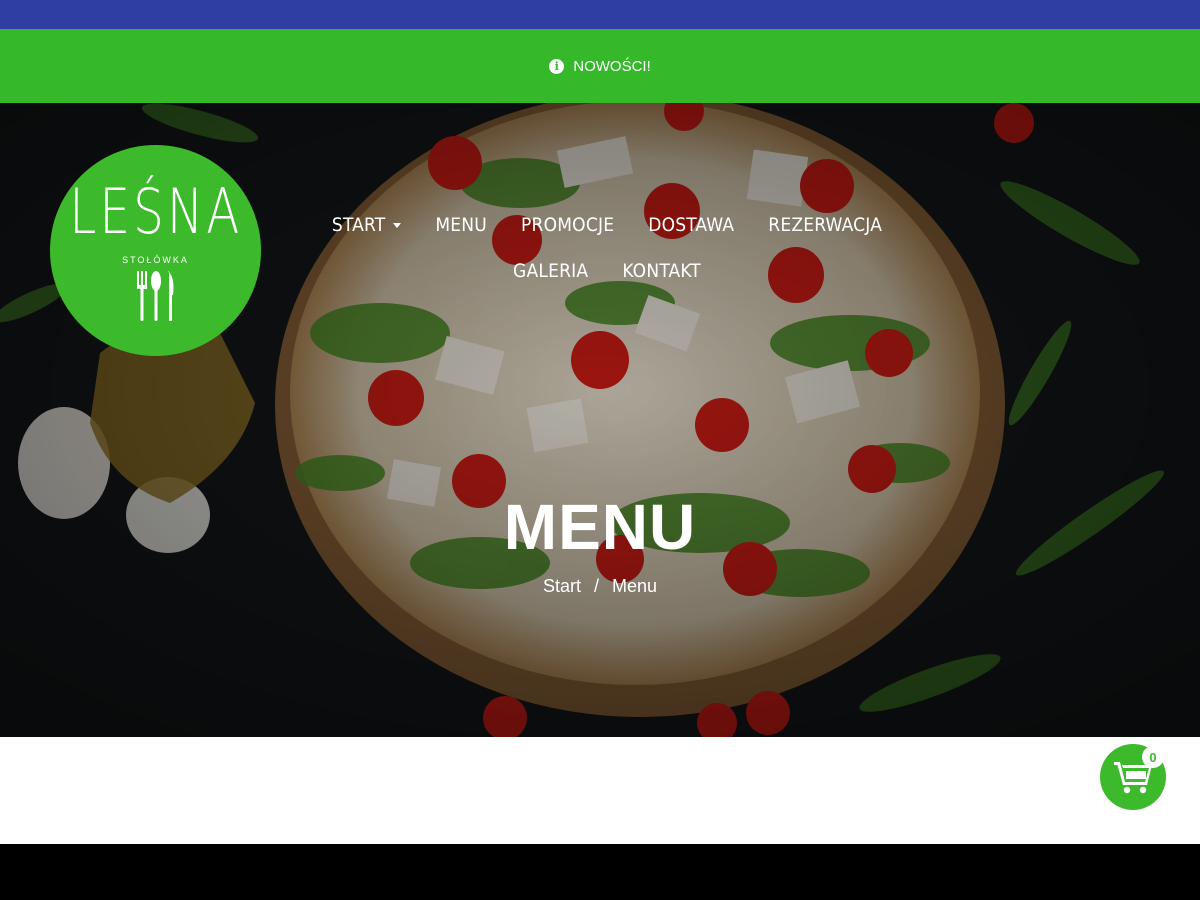 The width and height of the screenshot is (1200, 900). I want to click on footer-bar, so click(600, 872).